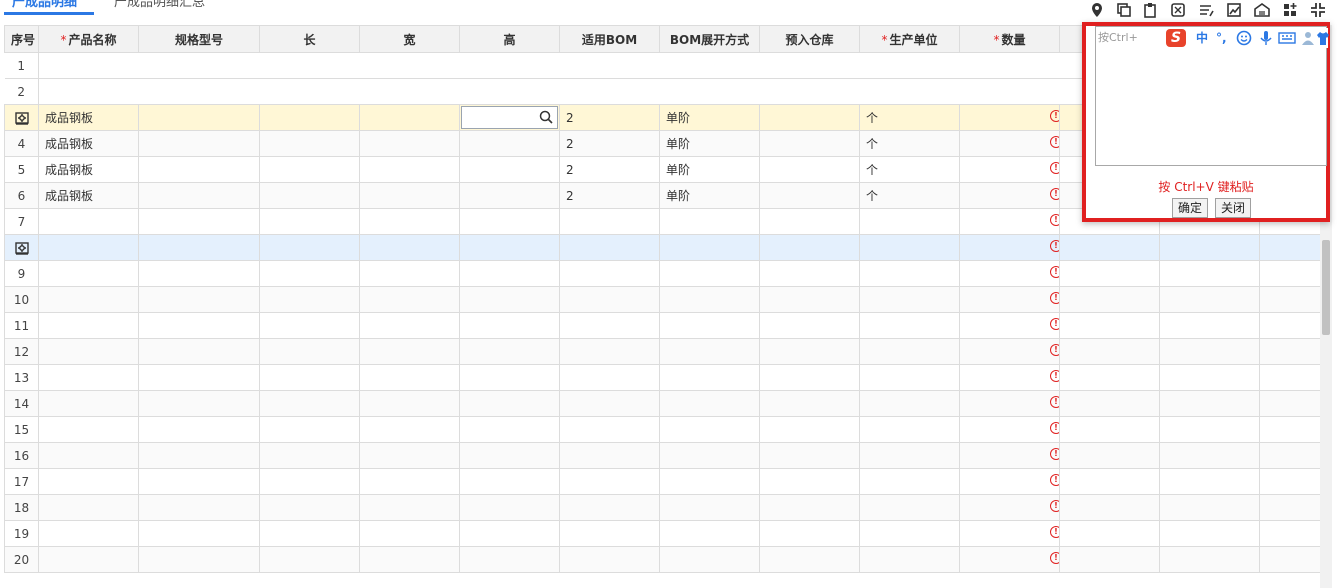 This screenshot has height=588, width=1340. I want to click on location-icon, so click(1097, 10).